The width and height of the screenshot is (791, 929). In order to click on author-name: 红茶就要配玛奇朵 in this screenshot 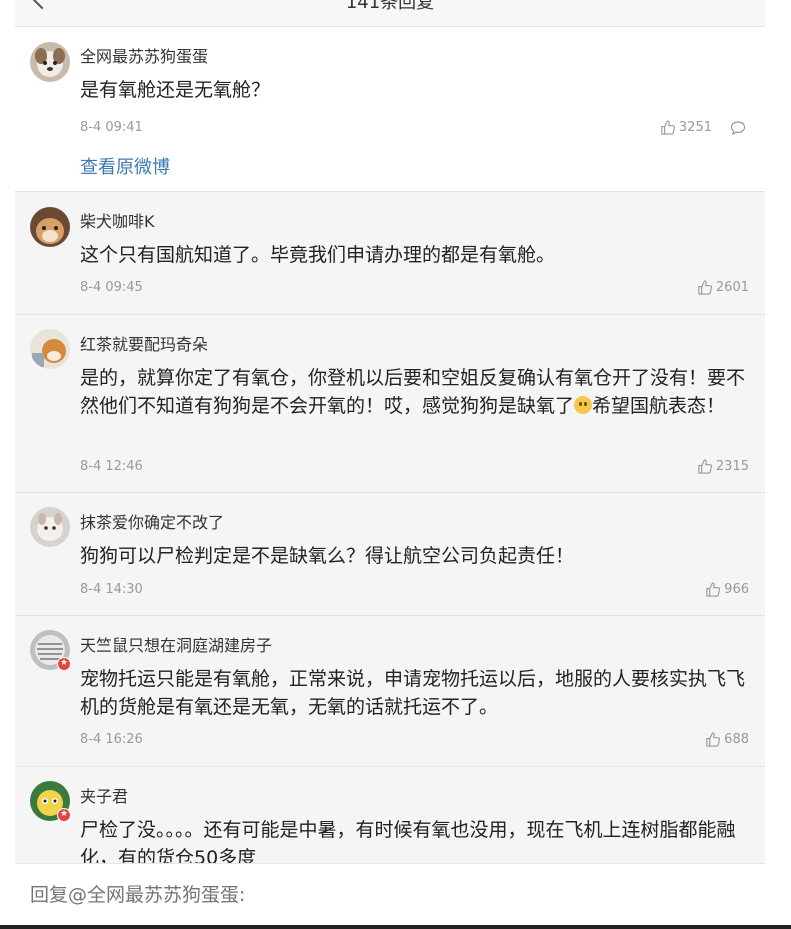, I will do `click(144, 343)`.